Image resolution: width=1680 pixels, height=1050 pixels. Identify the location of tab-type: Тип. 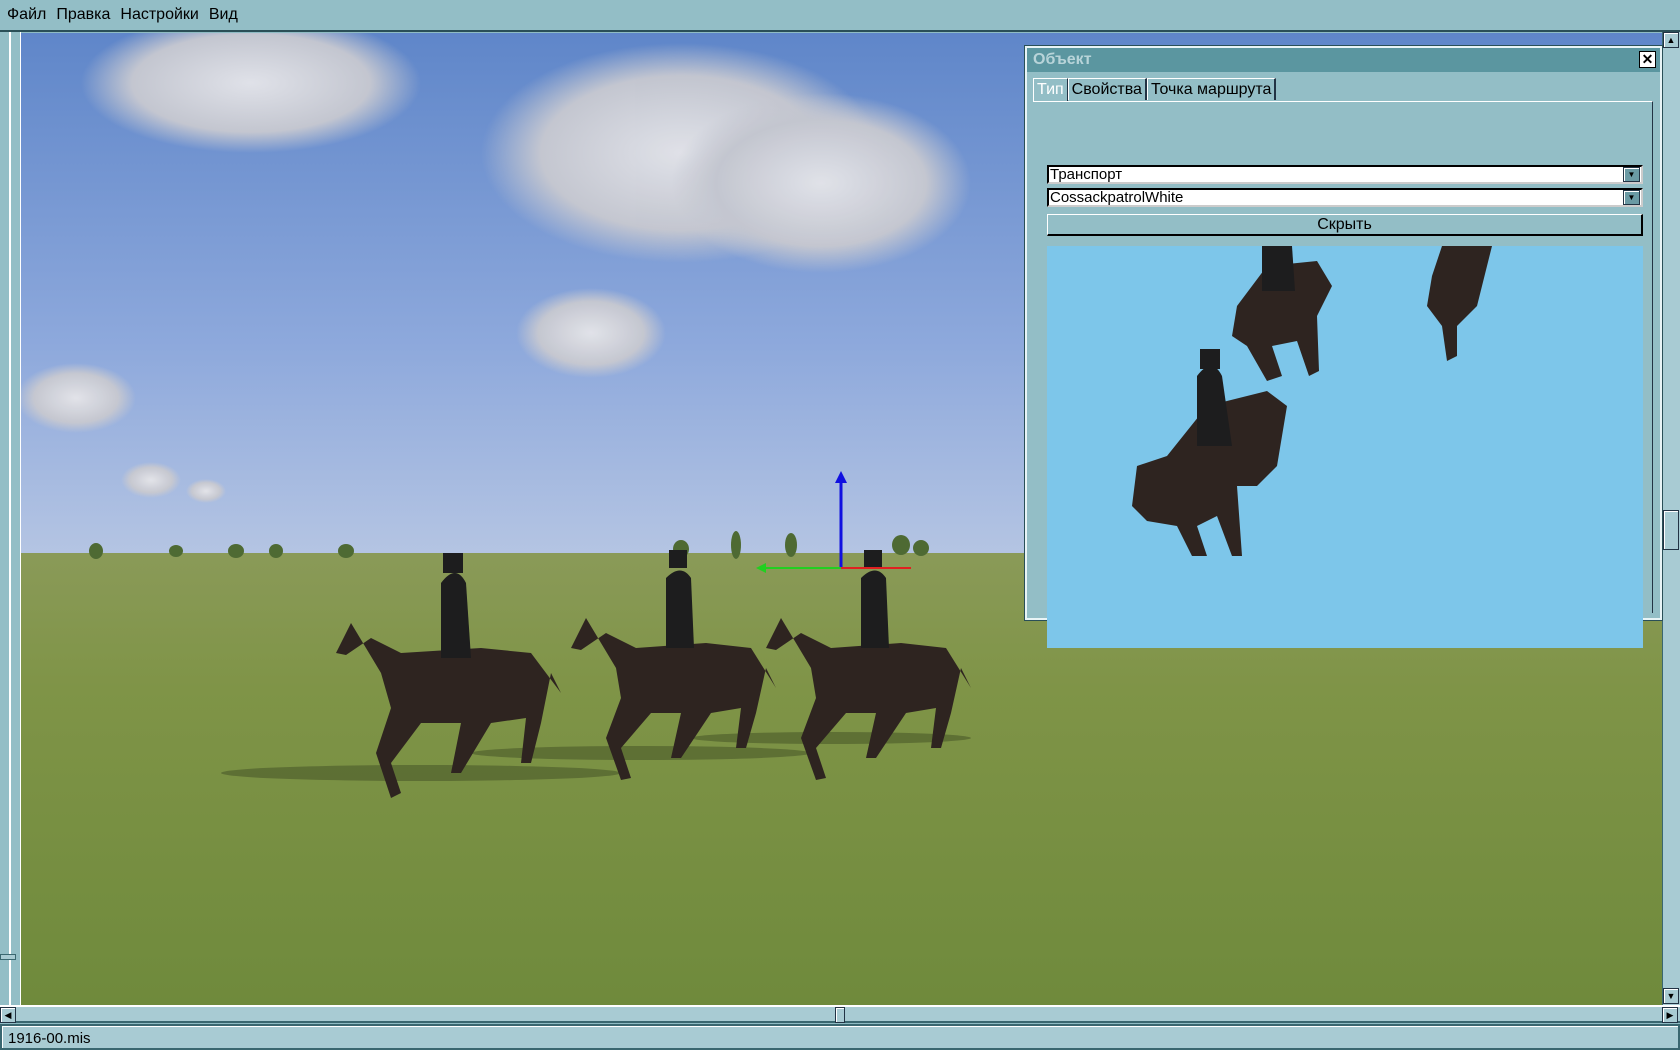
(1050, 90).